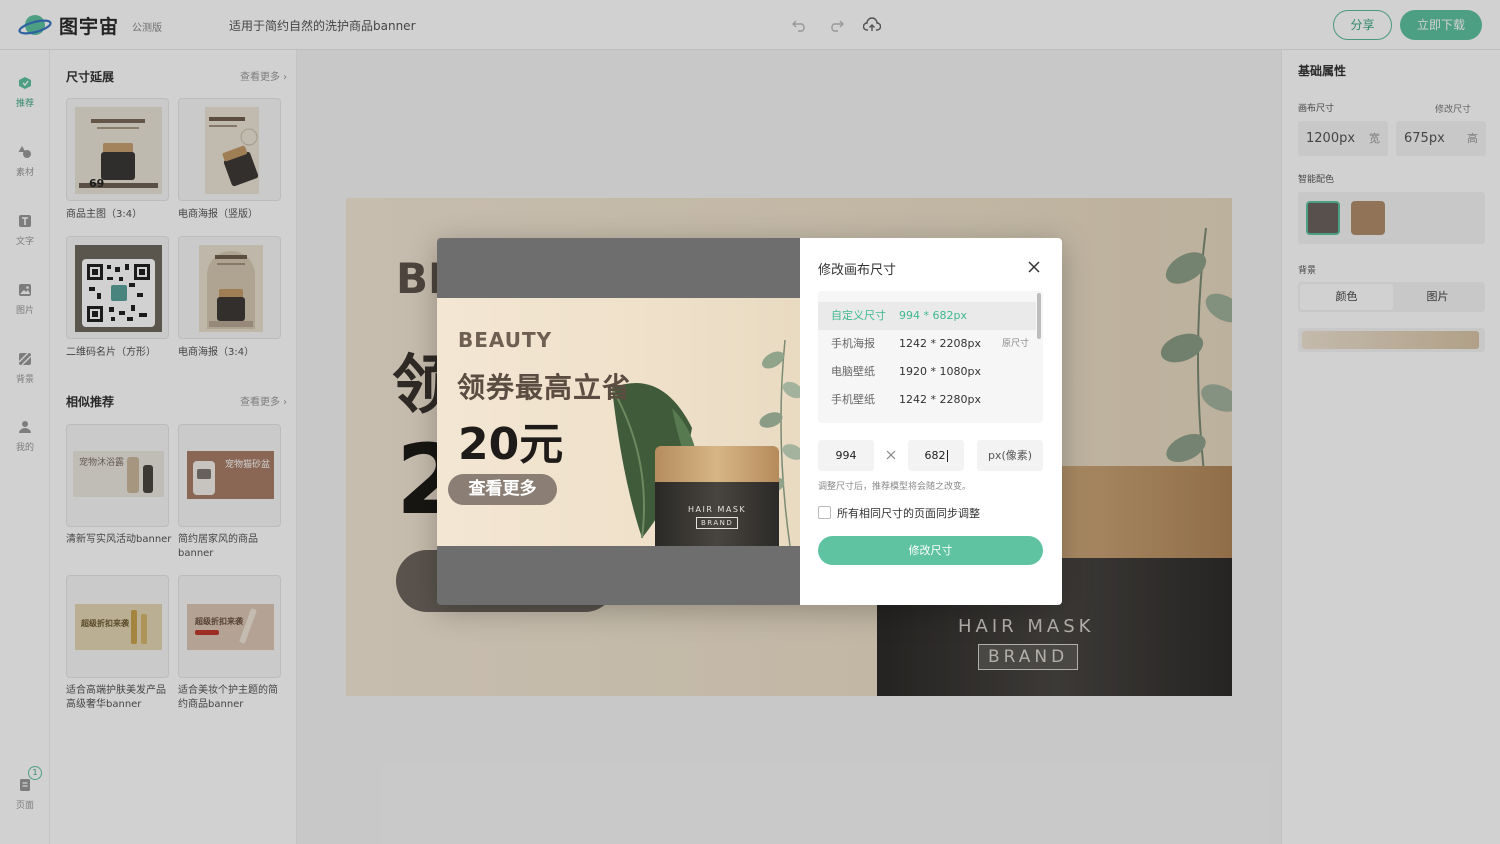 Image resolution: width=1500 pixels, height=844 pixels. I want to click on resize-hint-text: 调整尺寸后，推荐模型将会随之改变。, so click(895, 487).